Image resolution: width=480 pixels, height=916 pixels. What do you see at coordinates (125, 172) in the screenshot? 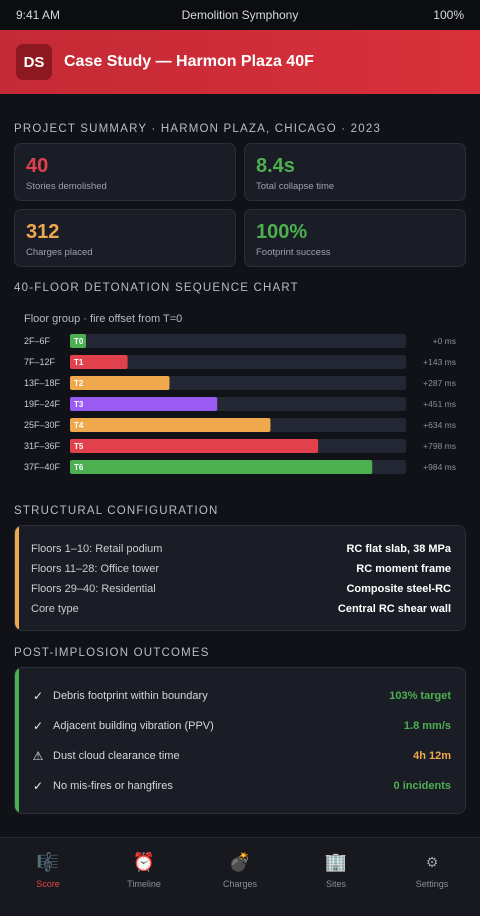
I see `stat-stories: 40 Stories demolished` at bounding box center [125, 172].